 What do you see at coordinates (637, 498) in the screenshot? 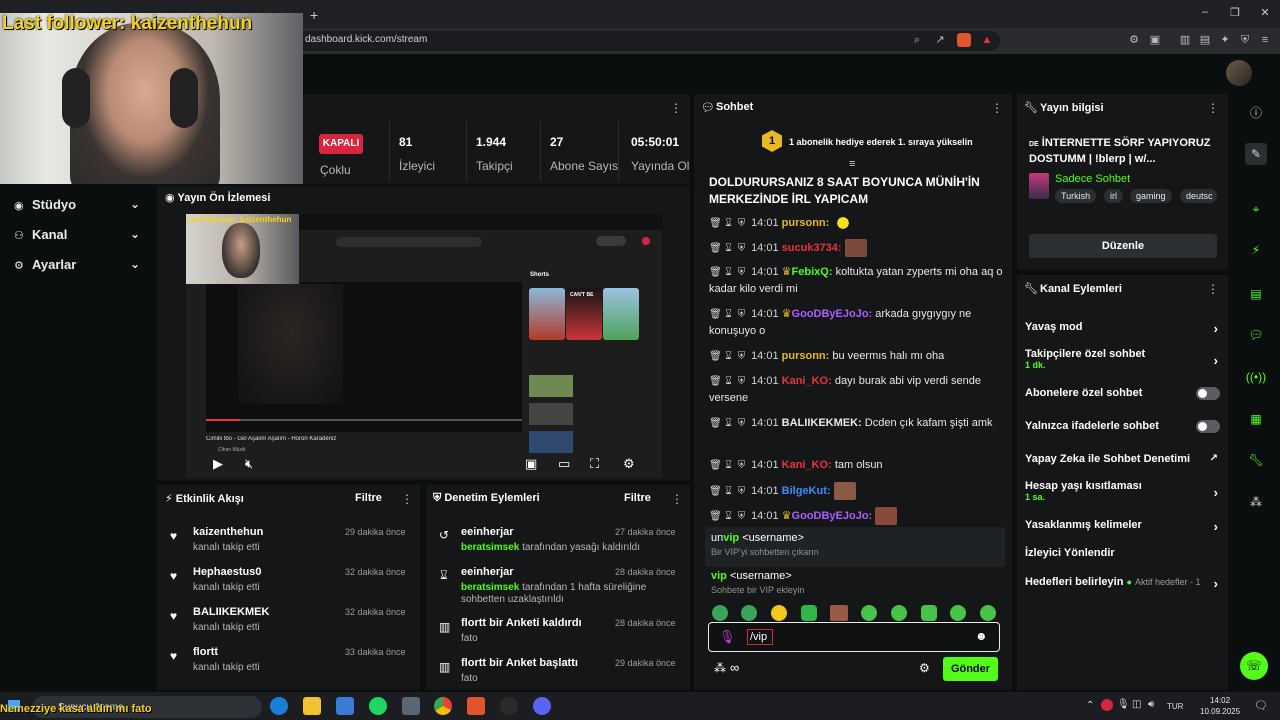
I see `moderation-filter-button: Filtre` at bounding box center [637, 498].